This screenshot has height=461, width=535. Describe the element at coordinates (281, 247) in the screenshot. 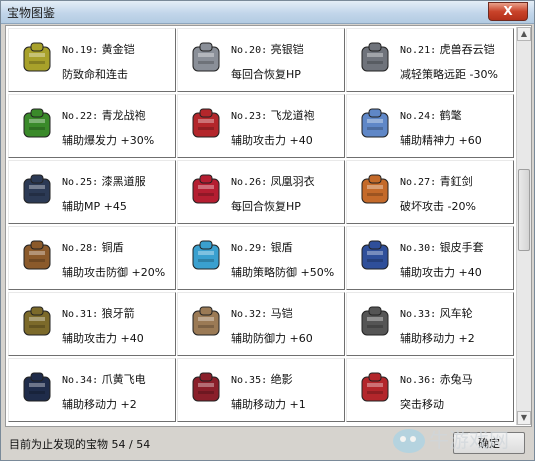

I see `treasure-item-name: 银盾` at that location.